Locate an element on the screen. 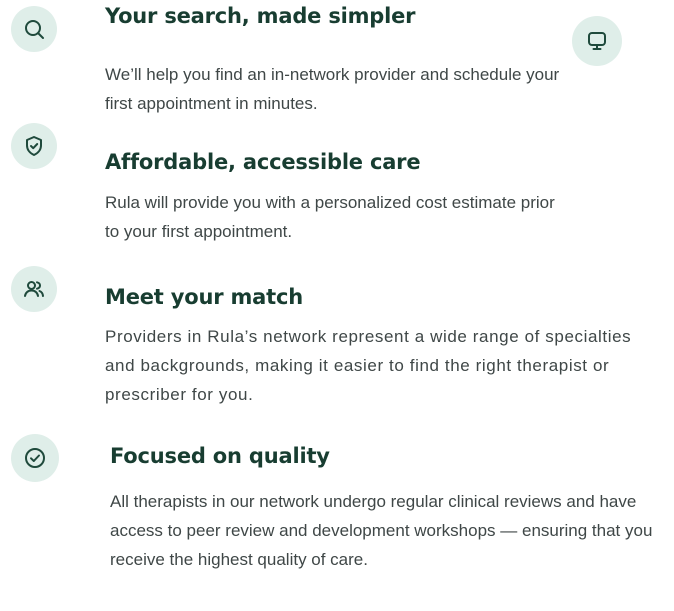 Image resolution: width=674 pixels, height=611 pixels. monitor-icon-badge is located at coordinates (597, 41).